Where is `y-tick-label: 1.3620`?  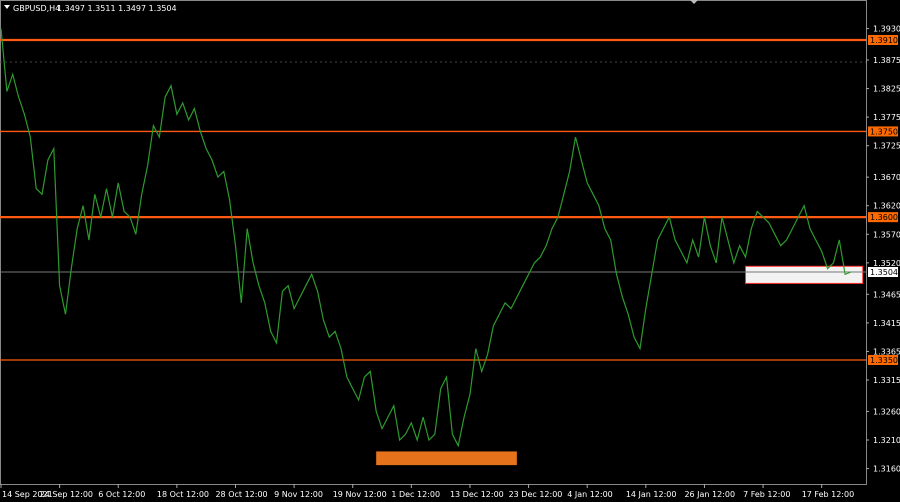
y-tick-label: 1.3620 is located at coordinates (886, 206).